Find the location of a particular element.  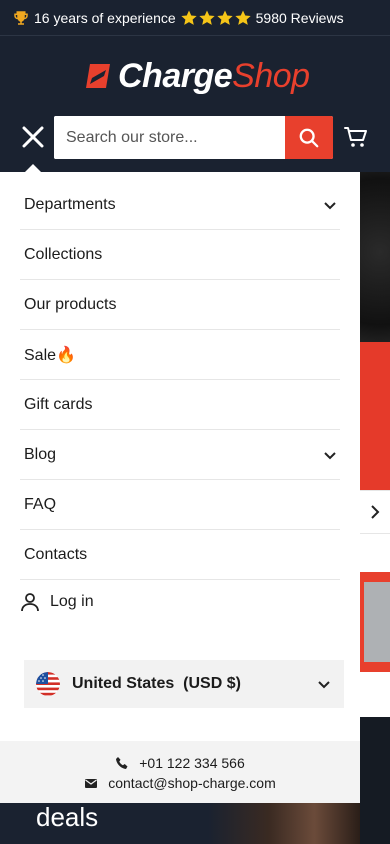

phone-icon is located at coordinates (122, 763).